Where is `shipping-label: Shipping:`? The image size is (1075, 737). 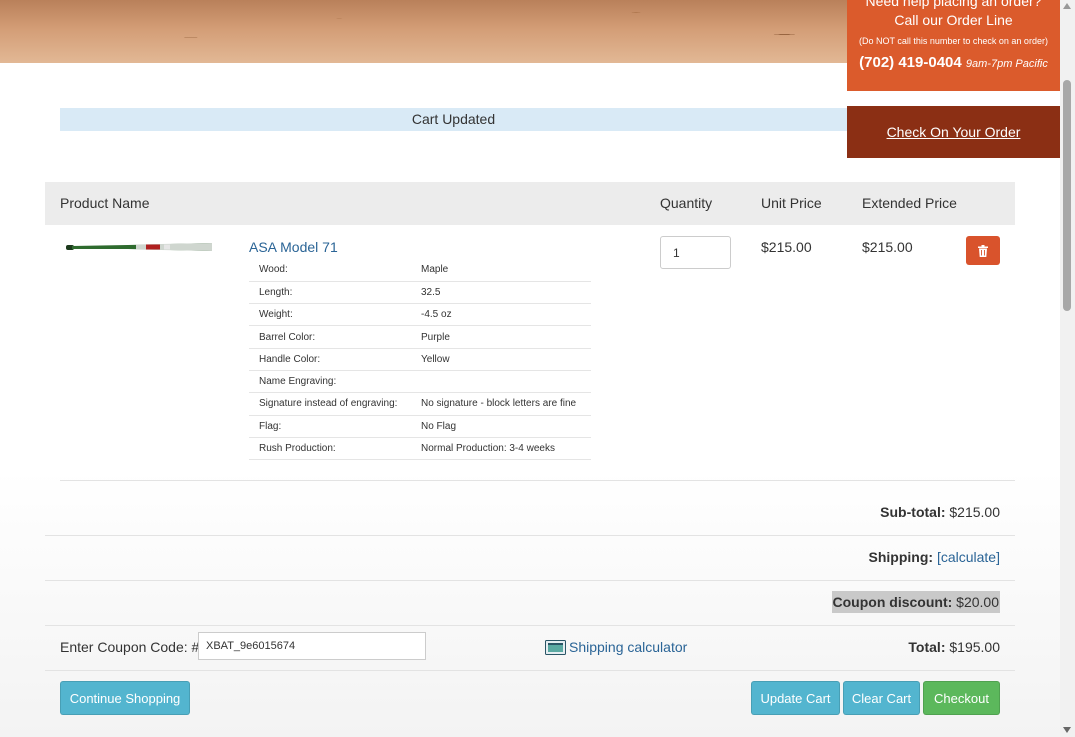
shipping-label: Shipping: is located at coordinates (901, 557).